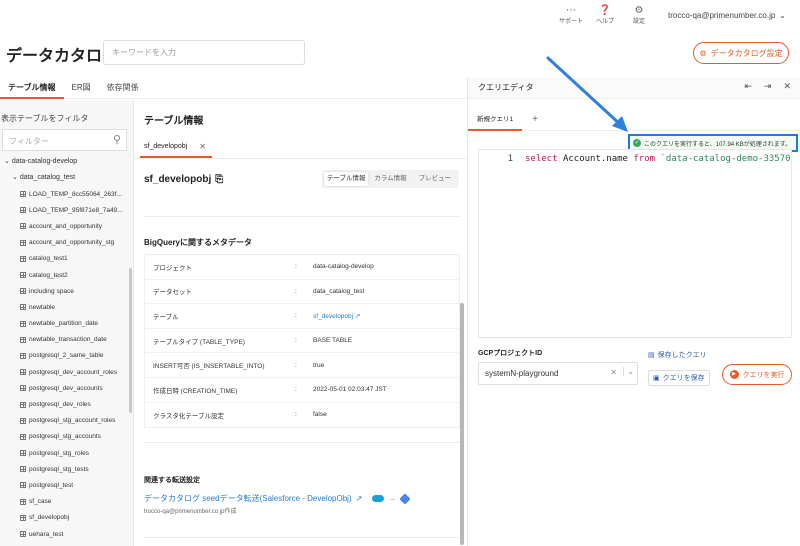  I want to click on line-number: 1, so click(510, 159).